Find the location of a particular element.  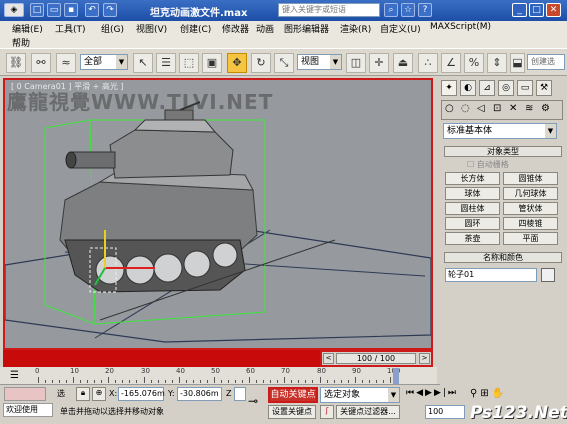

cameras-icon: ⊡ is located at coordinates (497, 108).